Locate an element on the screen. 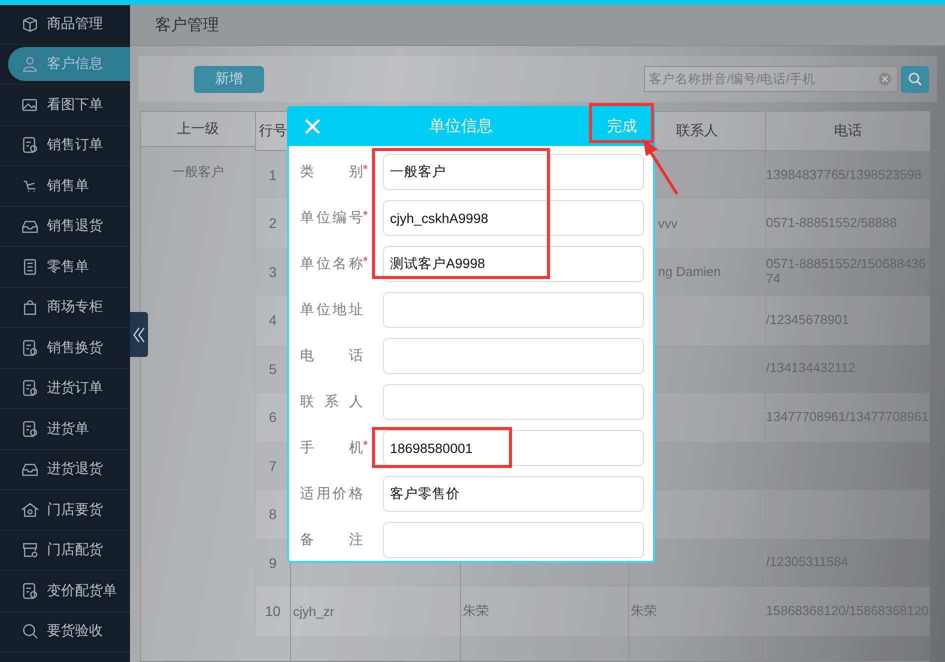  search-button is located at coordinates (915, 79).